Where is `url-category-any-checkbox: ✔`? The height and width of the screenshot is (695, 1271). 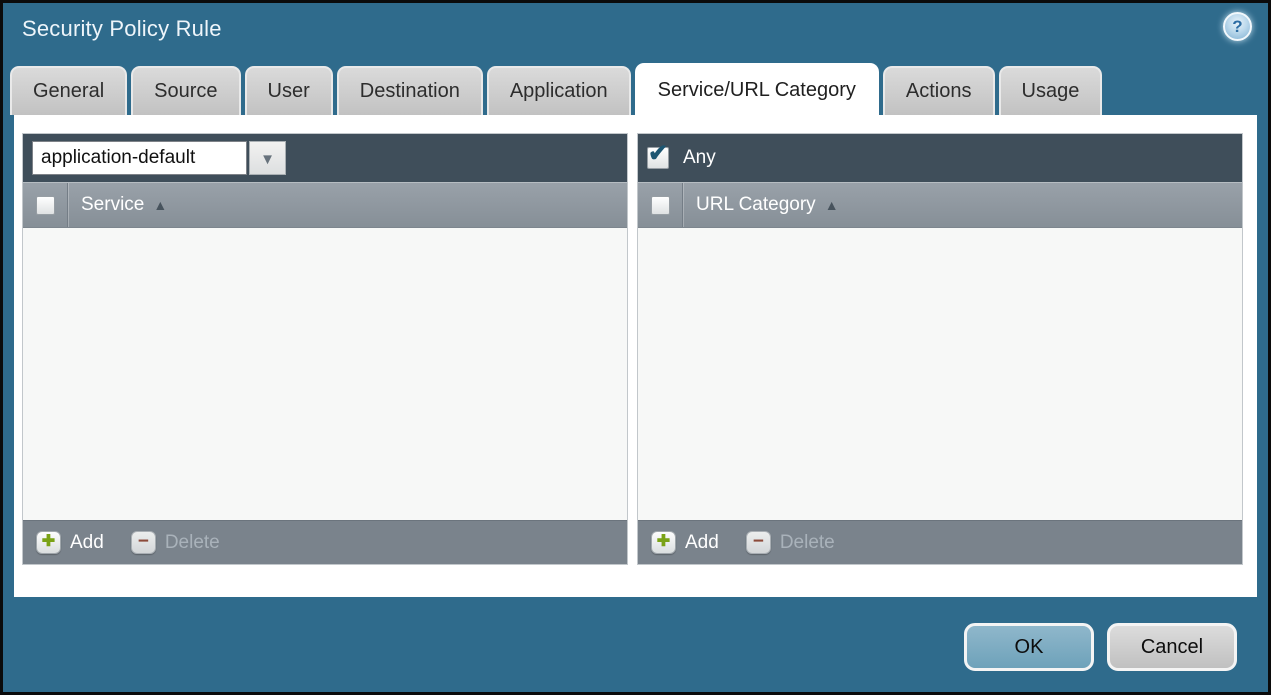 url-category-any-checkbox: ✔ is located at coordinates (658, 155).